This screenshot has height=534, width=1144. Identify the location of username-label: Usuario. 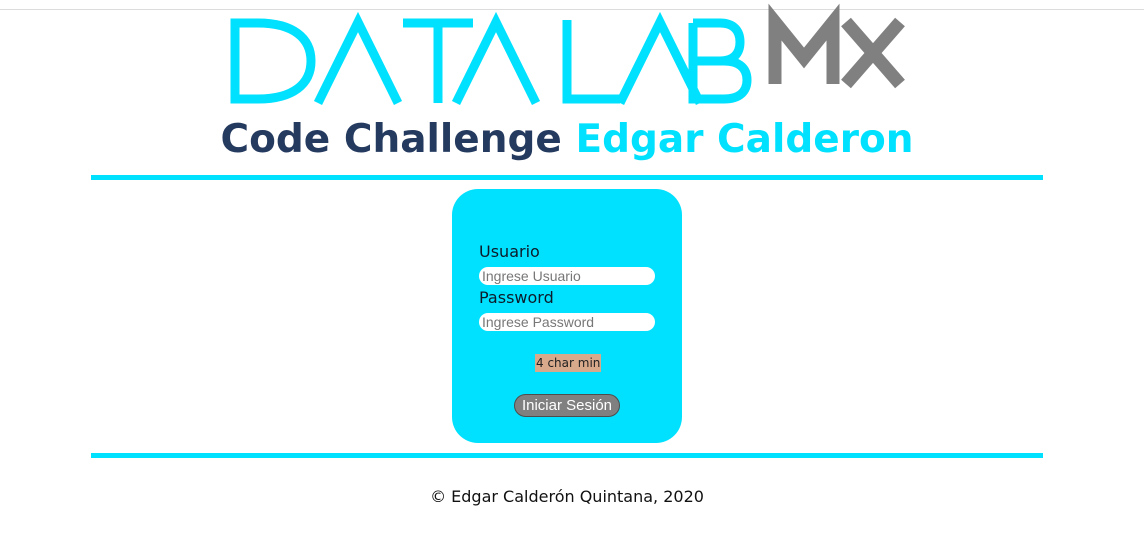
(509, 251).